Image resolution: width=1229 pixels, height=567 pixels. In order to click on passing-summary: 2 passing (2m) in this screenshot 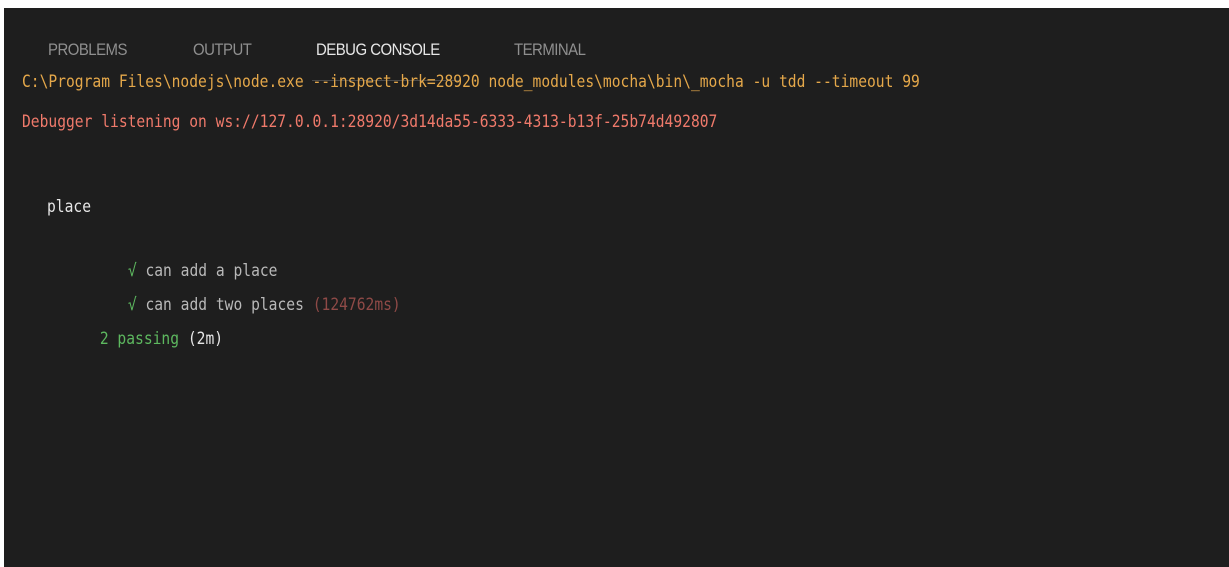, I will do `click(135, 339)`.